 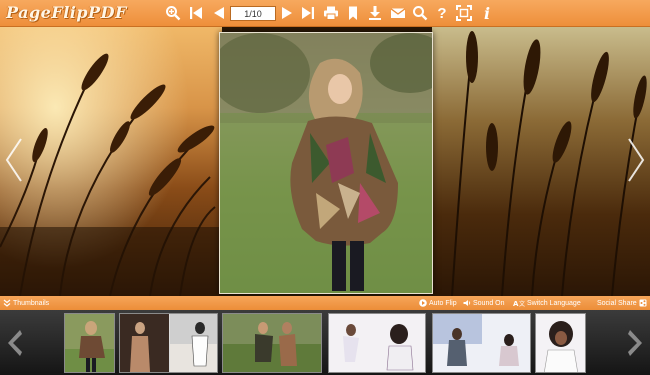 What do you see at coordinates (31, 303) in the screenshot?
I see `thumbnails-label: Thumbnails` at bounding box center [31, 303].